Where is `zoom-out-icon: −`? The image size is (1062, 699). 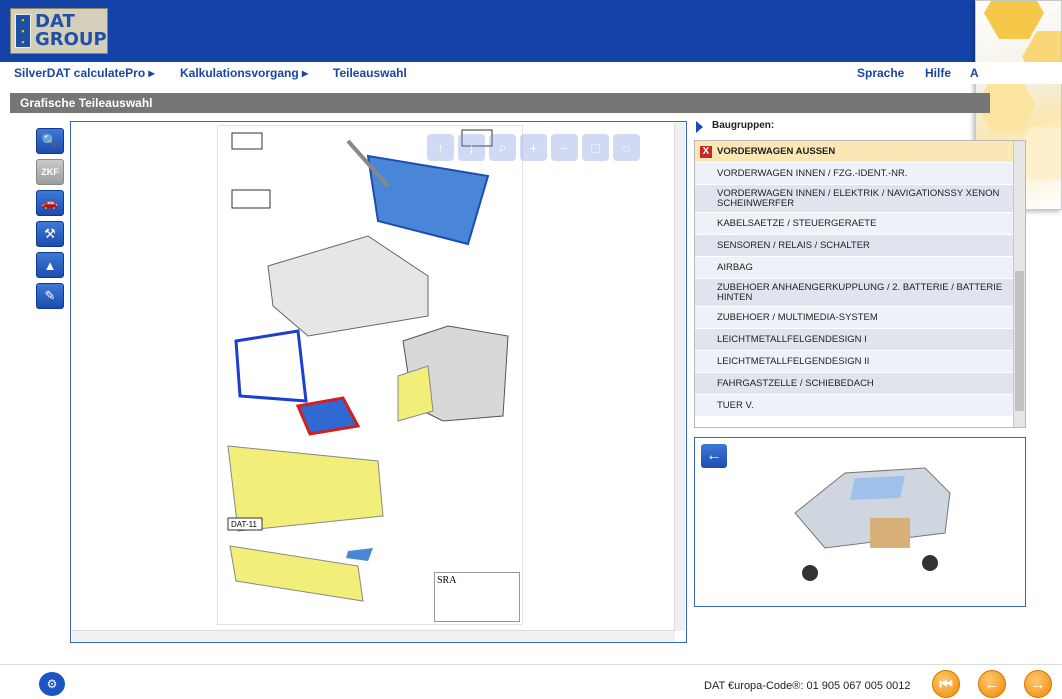
zoom-out-icon: − is located at coordinates (564, 147).